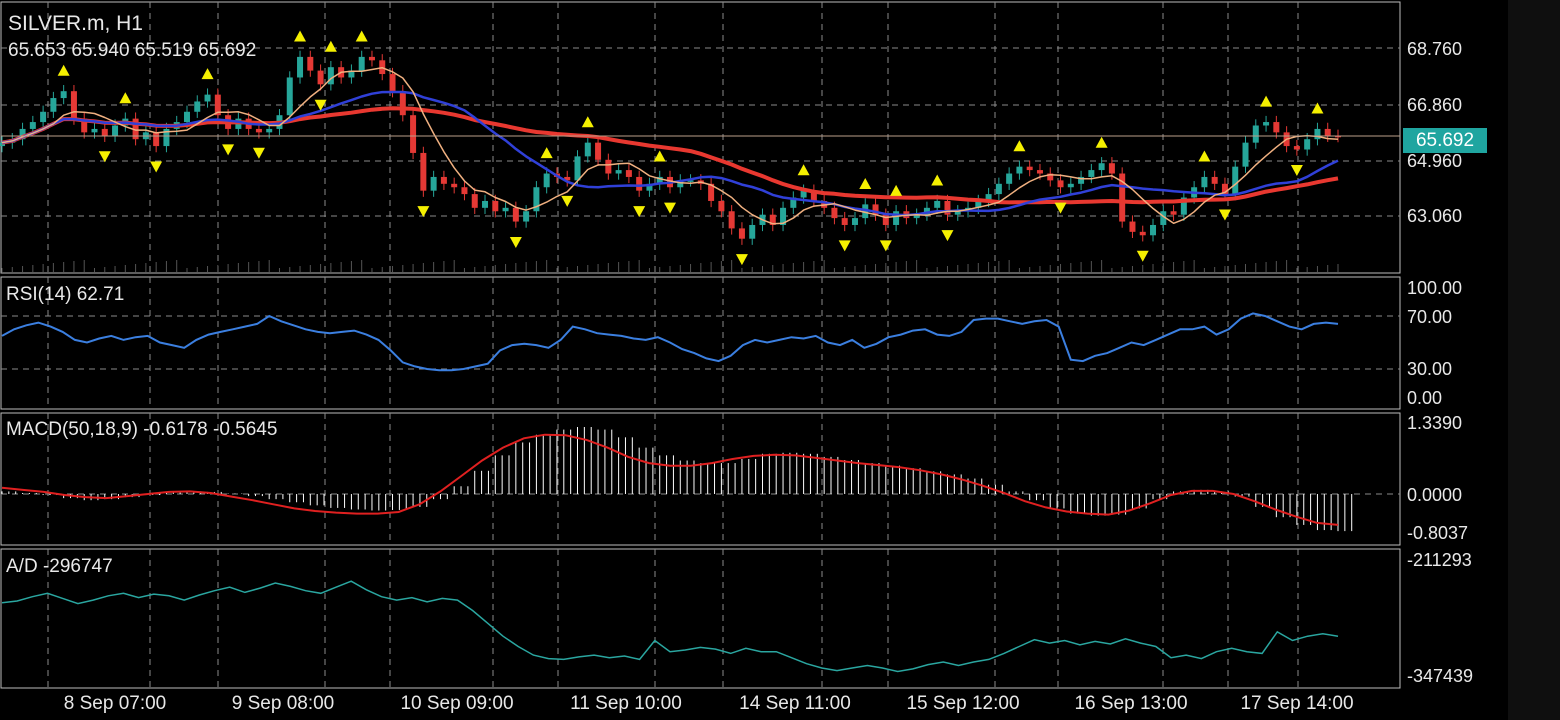 This screenshot has height=720, width=1560. I want to click on ad-line, so click(670, 626).